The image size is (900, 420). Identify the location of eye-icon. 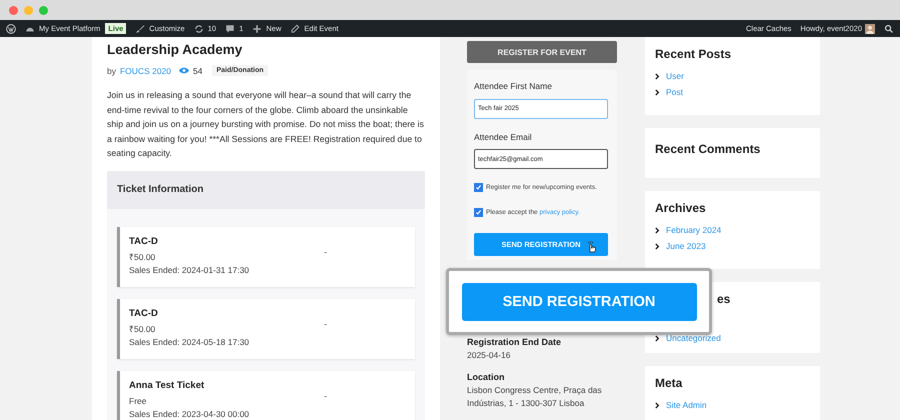
(184, 70).